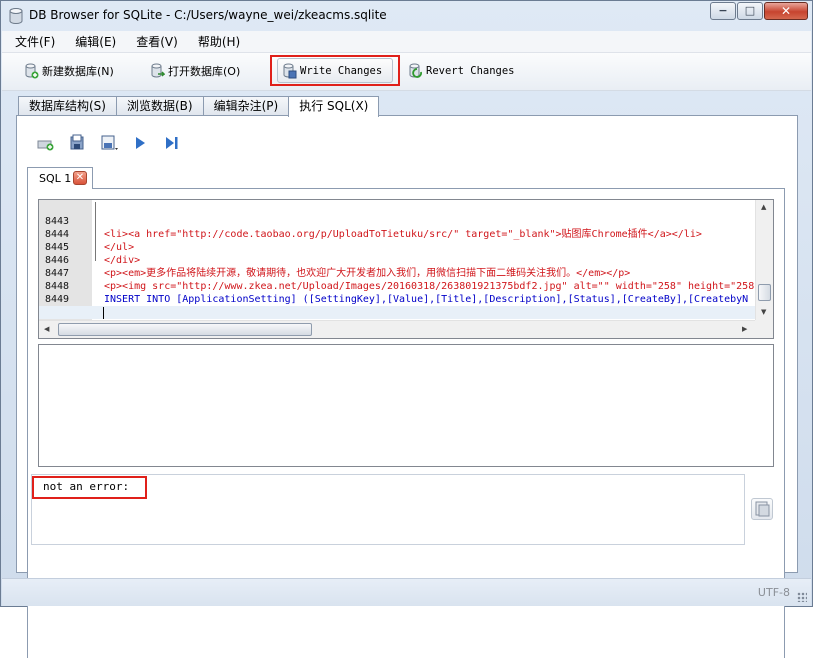 The width and height of the screenshot is (813, 658). Describe the element at coordinates (204, 71) in the screenshot. I see `open-database-label: 打开数据库(O)` at that location.